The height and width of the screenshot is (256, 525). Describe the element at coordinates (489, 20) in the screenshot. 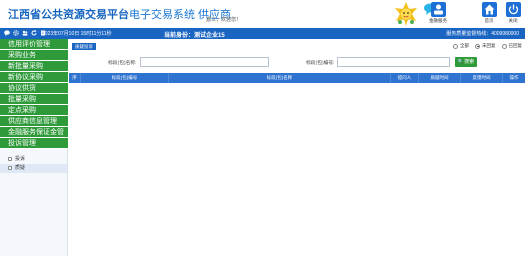

I see `home-label: 首页` at that location.